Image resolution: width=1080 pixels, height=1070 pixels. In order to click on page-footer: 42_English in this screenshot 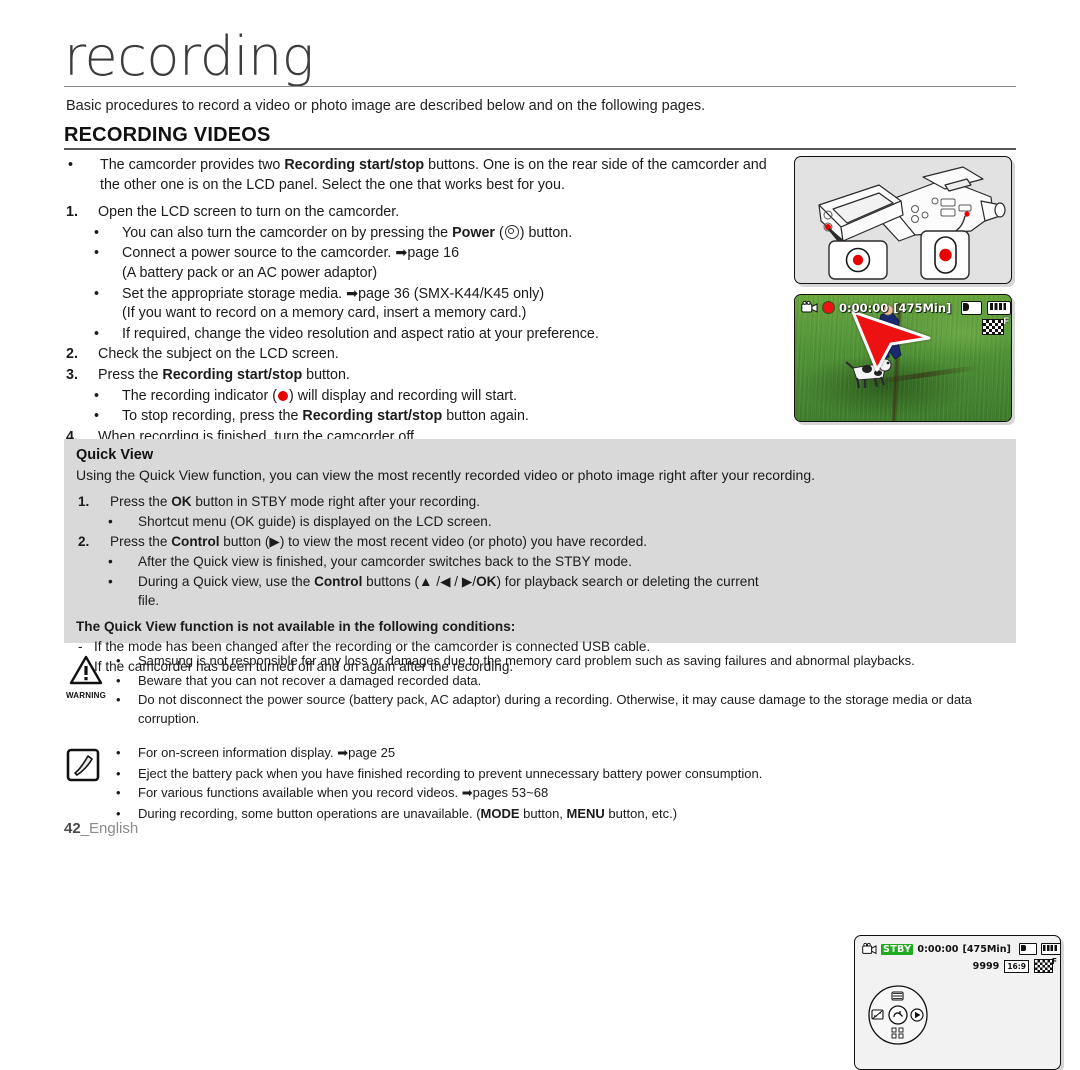, I will do `click(101, 828)`.